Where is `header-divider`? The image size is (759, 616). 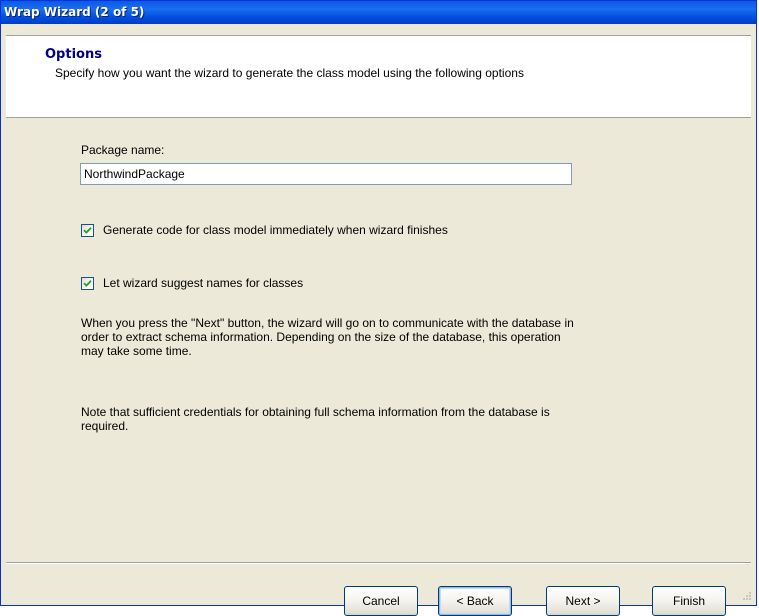
header-divider is located at coordinates (378, 117).